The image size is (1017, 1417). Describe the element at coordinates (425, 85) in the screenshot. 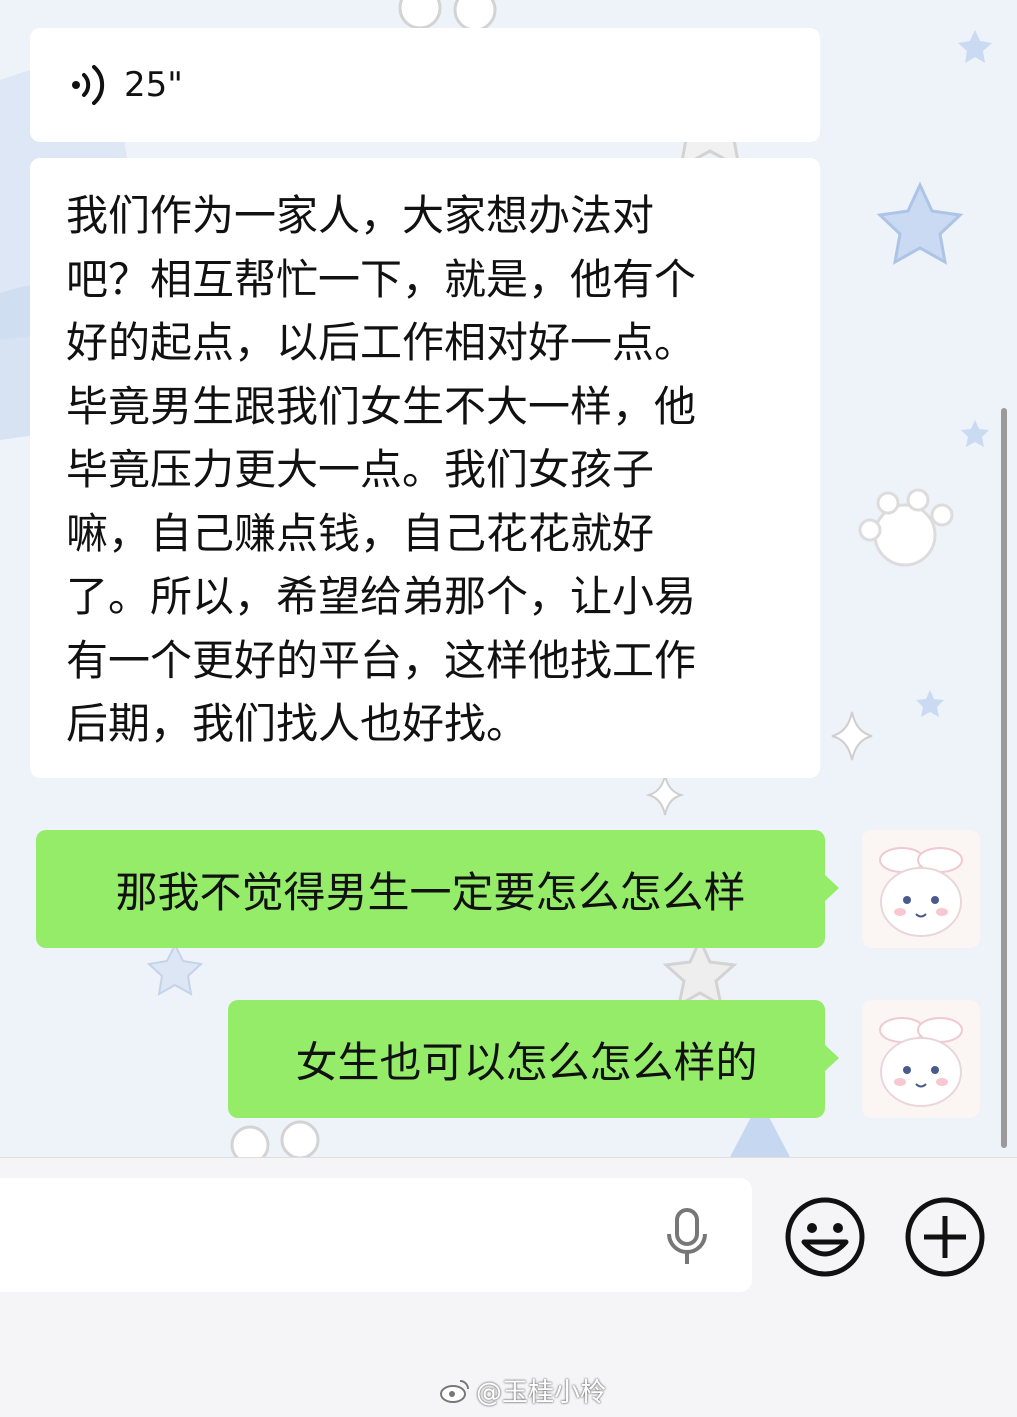

I see `voice-message-bubble: 25"` at that location.